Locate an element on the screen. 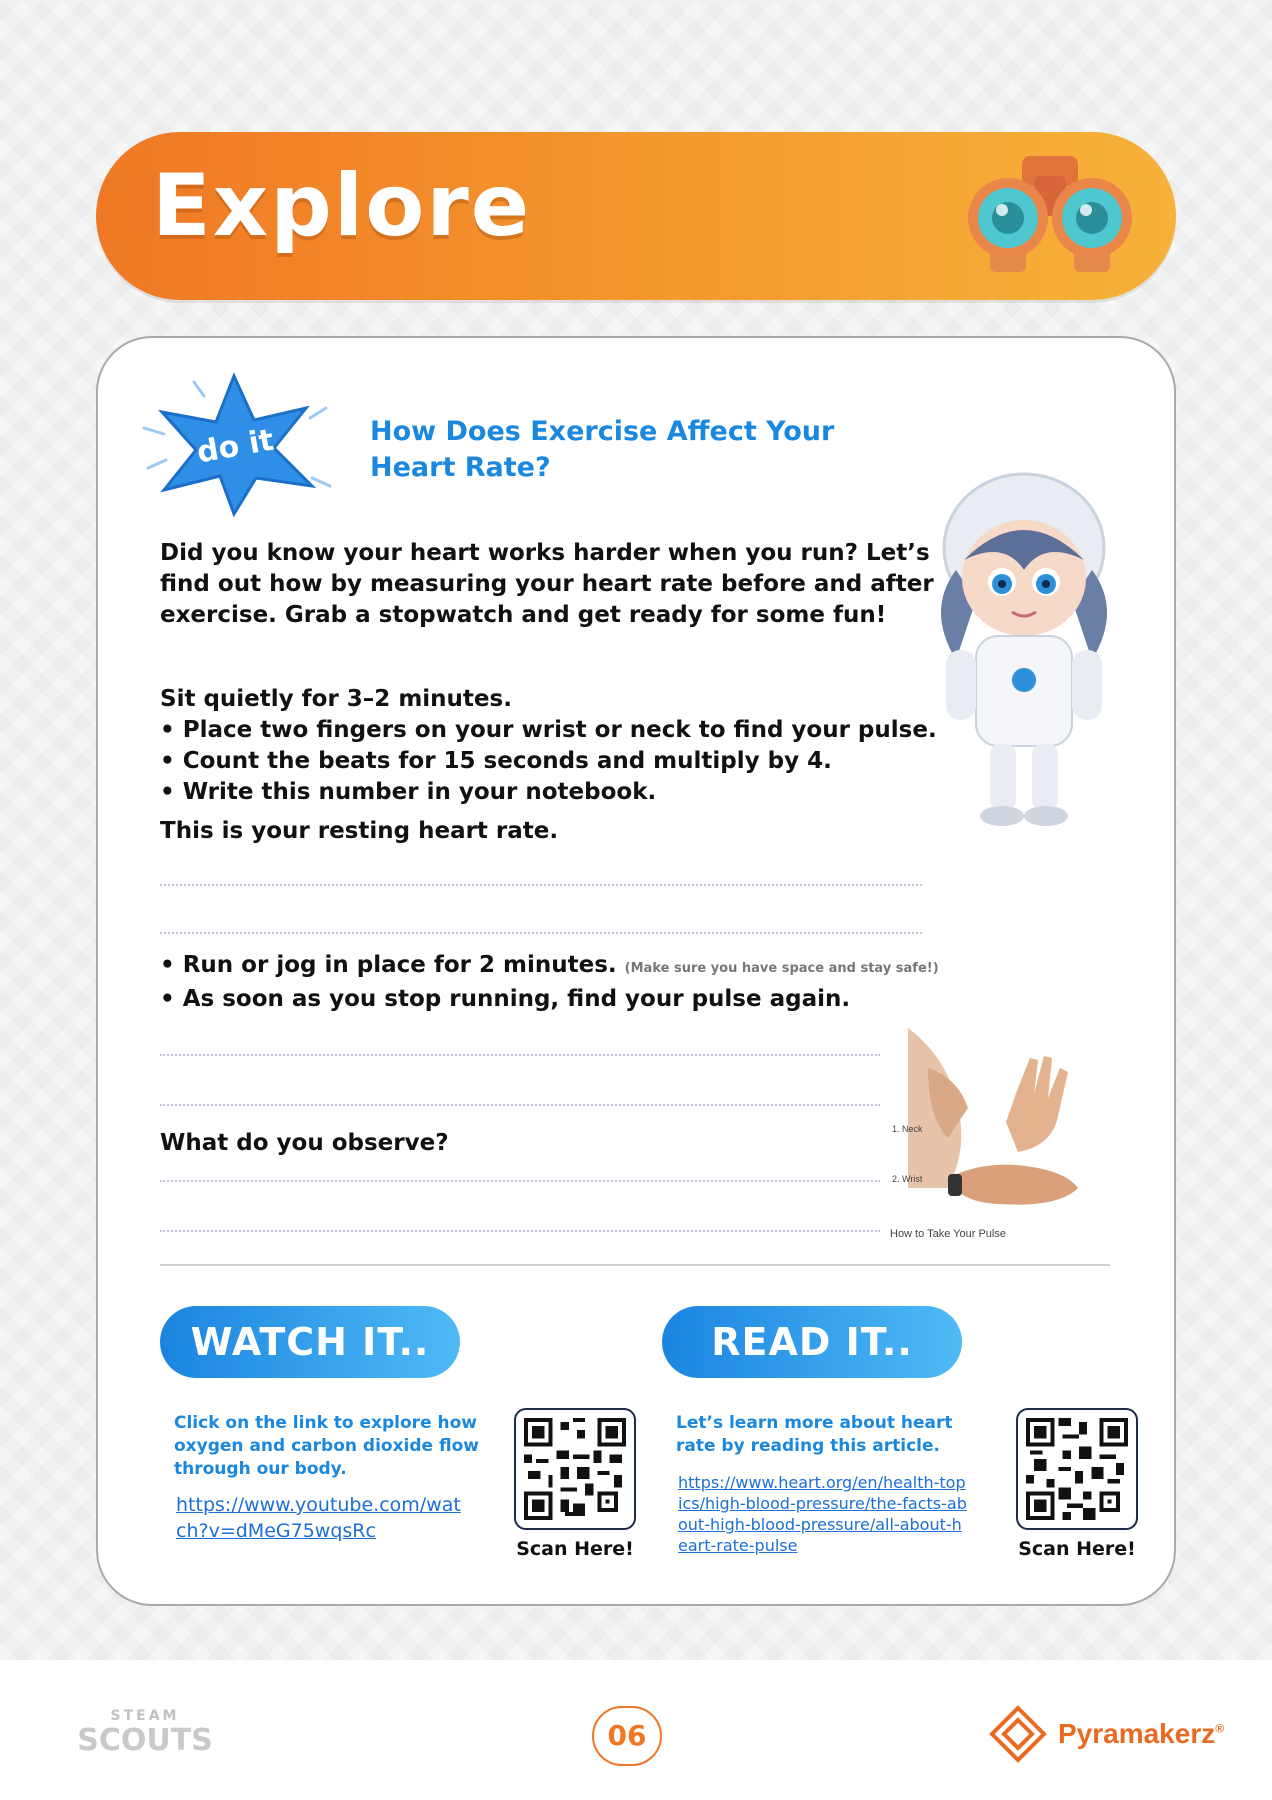 This screenshot has height=1800, width=1272. binoculars-icon is located at coordinates (1050, 214).